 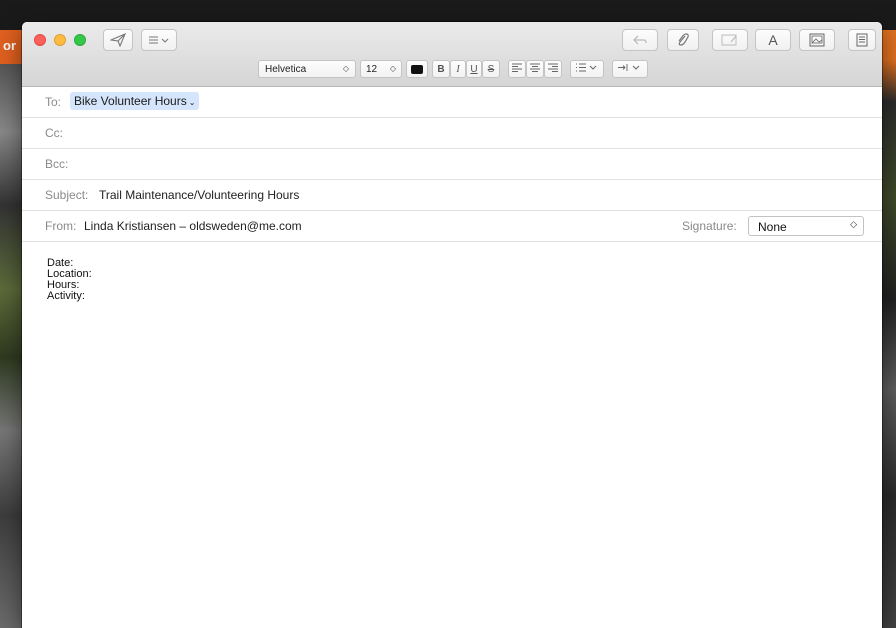 I want to click on bold-label: B, so click(x=441, y=69).